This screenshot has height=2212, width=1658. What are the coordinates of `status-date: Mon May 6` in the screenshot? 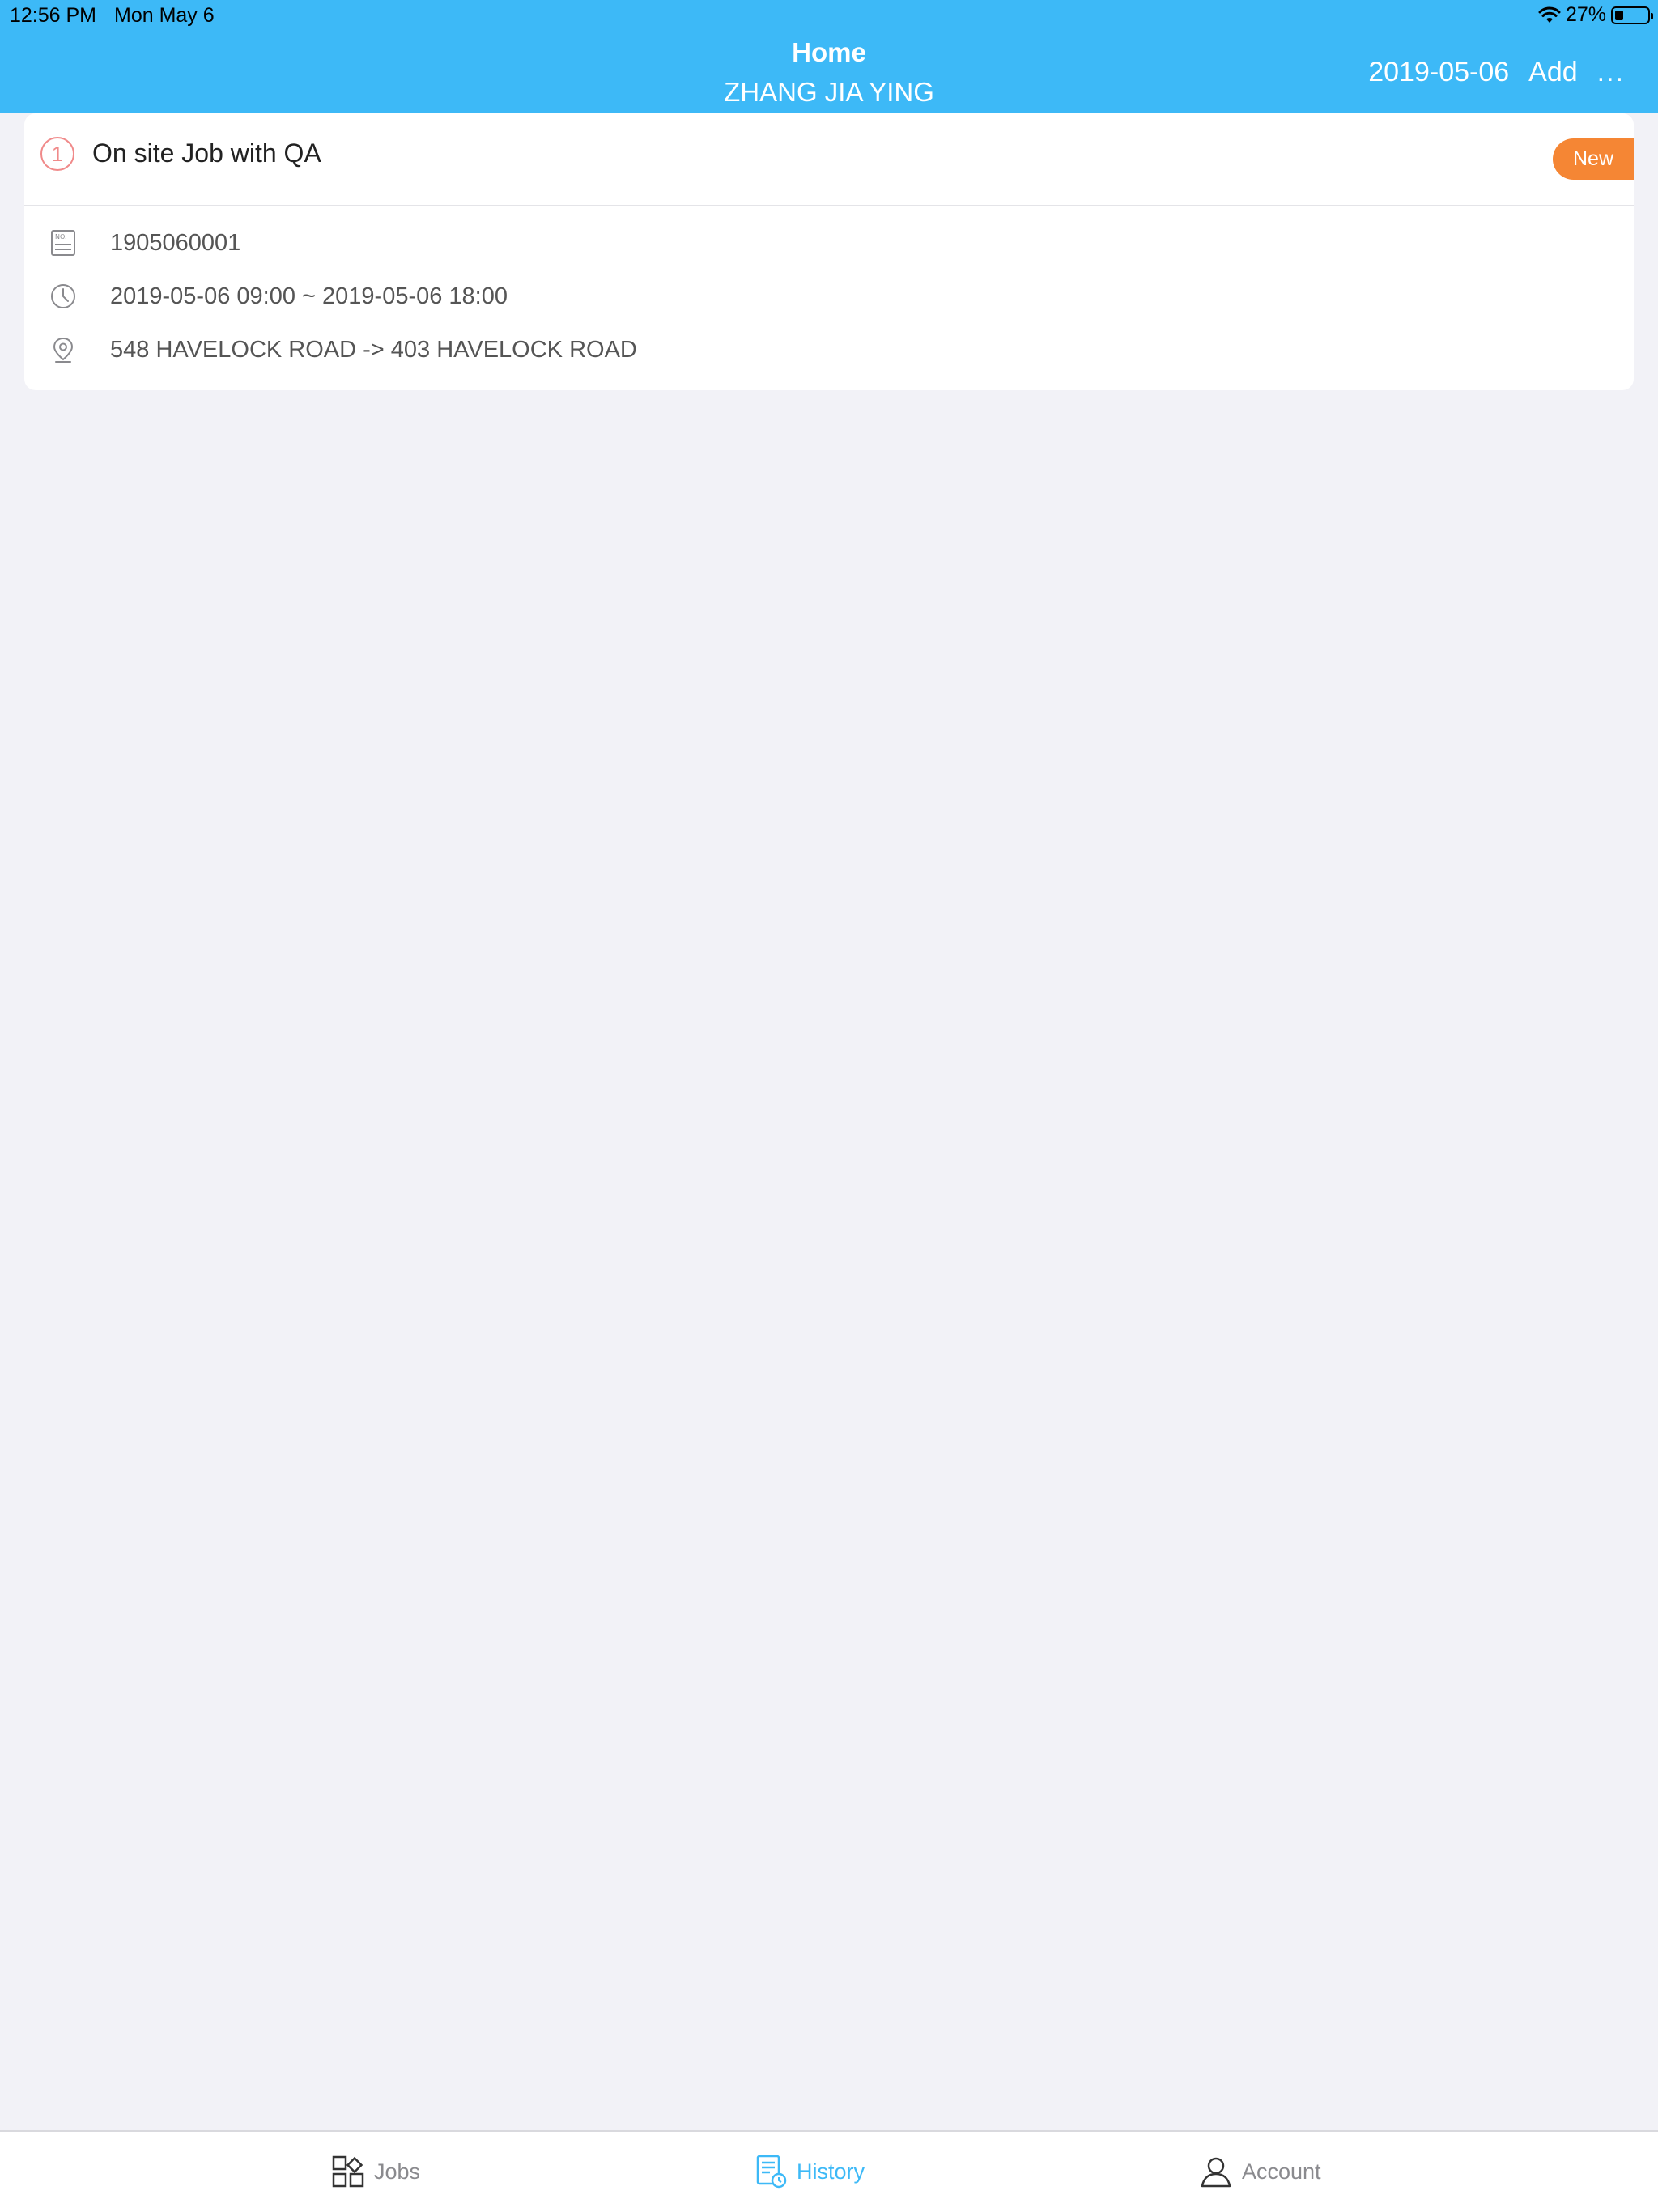 It's located at (164, 16).